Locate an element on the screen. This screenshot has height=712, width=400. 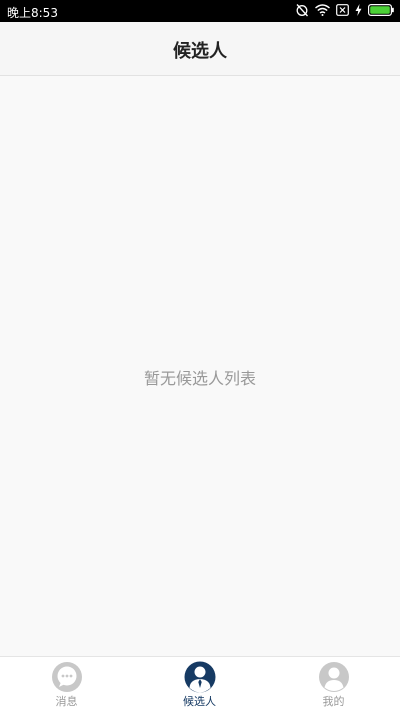
candidate-icon is located at coordinates (200, 677).